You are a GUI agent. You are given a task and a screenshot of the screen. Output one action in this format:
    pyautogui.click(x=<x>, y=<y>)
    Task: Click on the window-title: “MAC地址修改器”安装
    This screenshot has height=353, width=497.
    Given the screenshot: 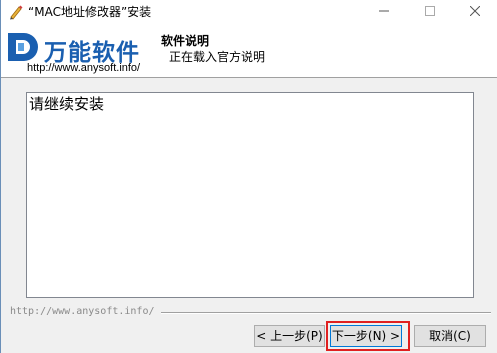 What is the action you would take?
    pyautogui.click(x=90, y=12)
    